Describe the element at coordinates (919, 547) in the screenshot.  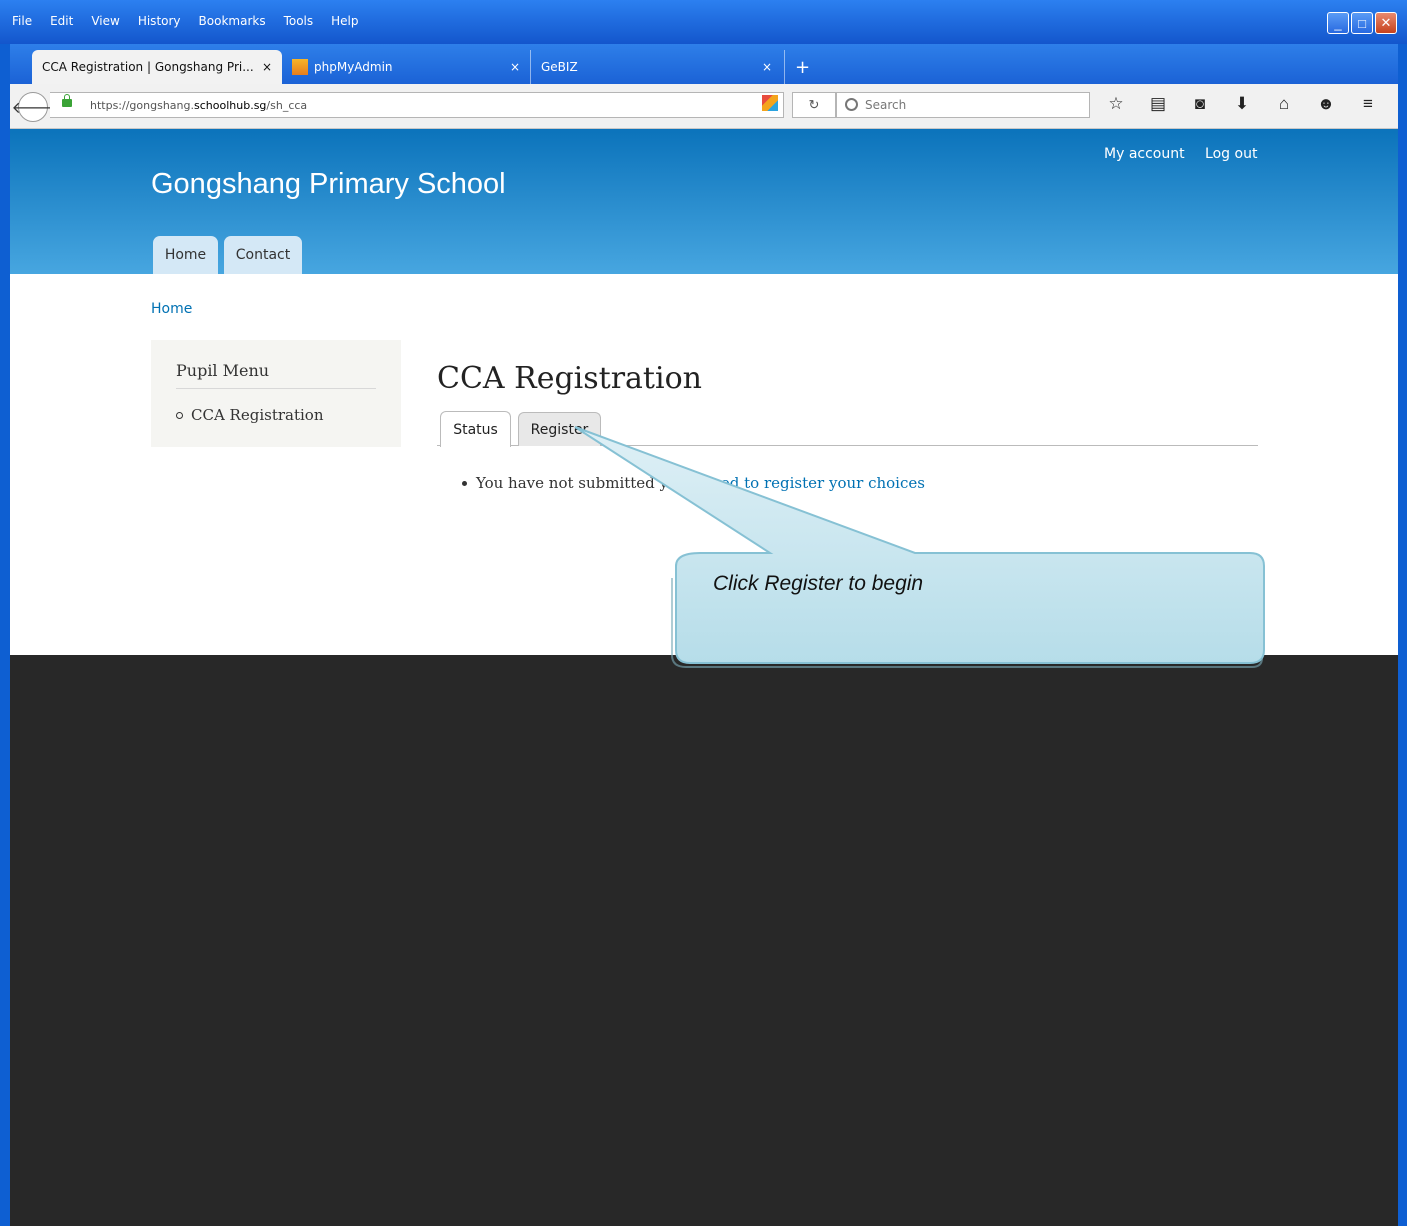
I see `callout-shape` at that location.